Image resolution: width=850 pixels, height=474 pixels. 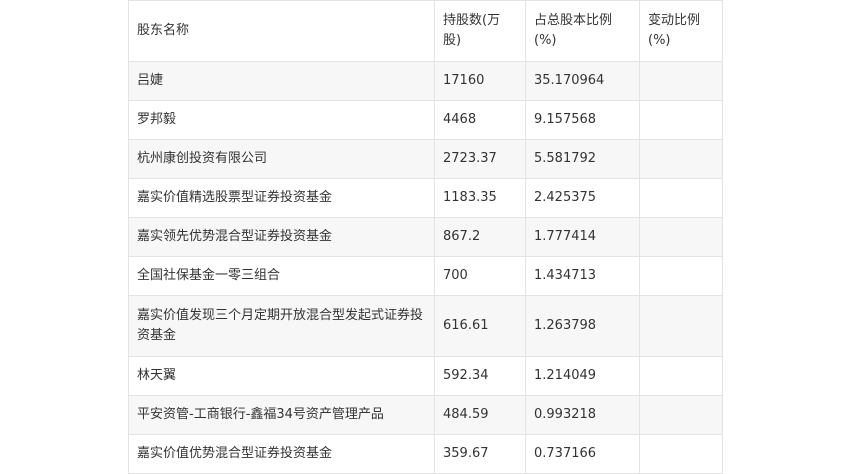 I want to click on cell-name: 嘉实价值发现三个月定期开放混合型发起式证券投资基金, so click(x=281, y=326).